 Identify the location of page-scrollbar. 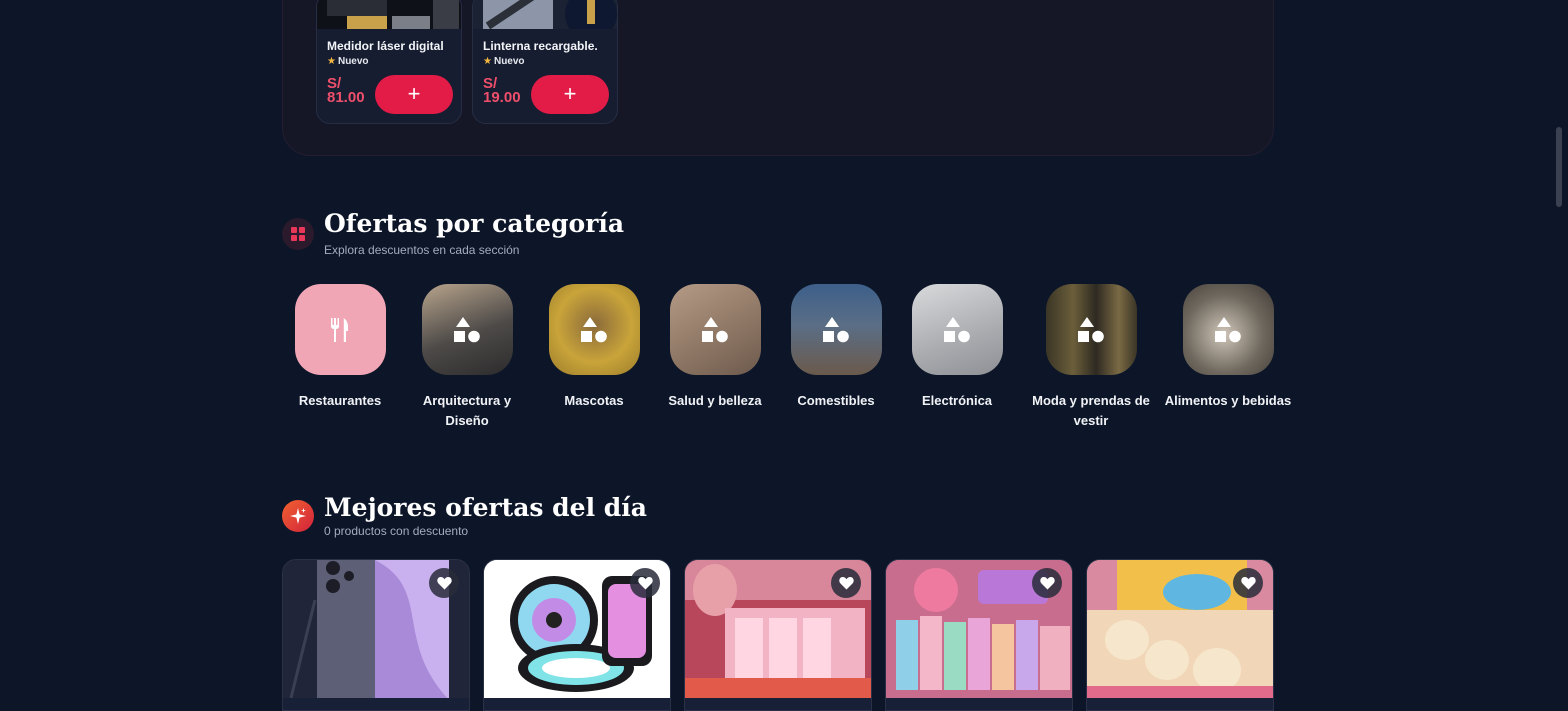
(1559, 355).